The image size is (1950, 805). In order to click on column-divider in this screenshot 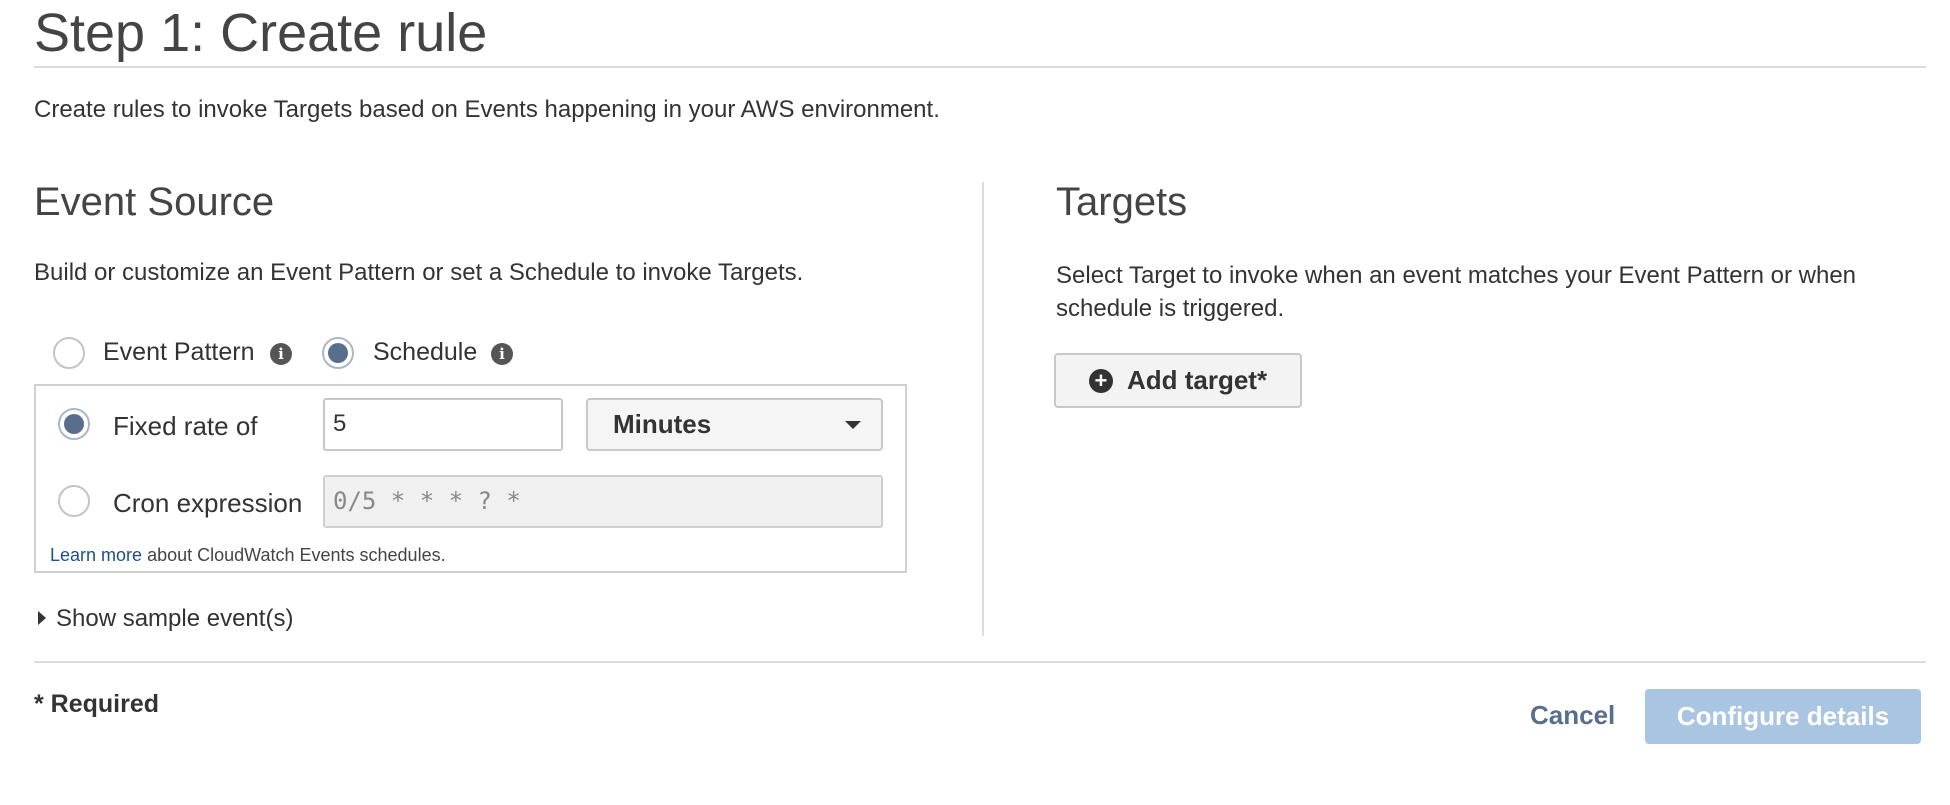, I will do `click(983, 409)`.